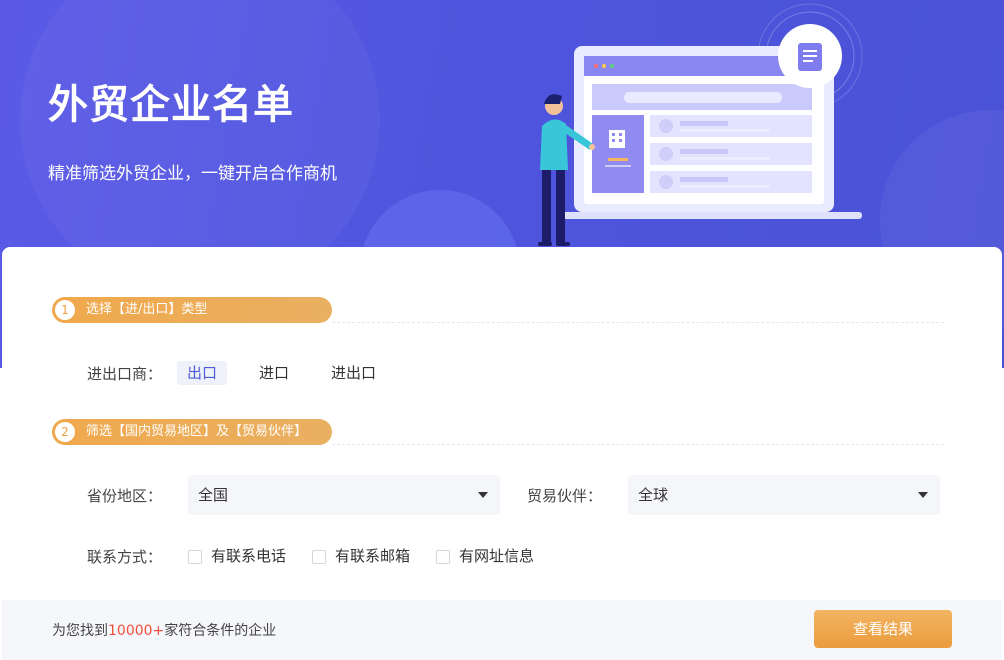 This screenshot has width=1004, height=660. I want to click on step-2-header: 2 筛选【国内贸易地区】及【贸易伙伴】, so click(192, 432).